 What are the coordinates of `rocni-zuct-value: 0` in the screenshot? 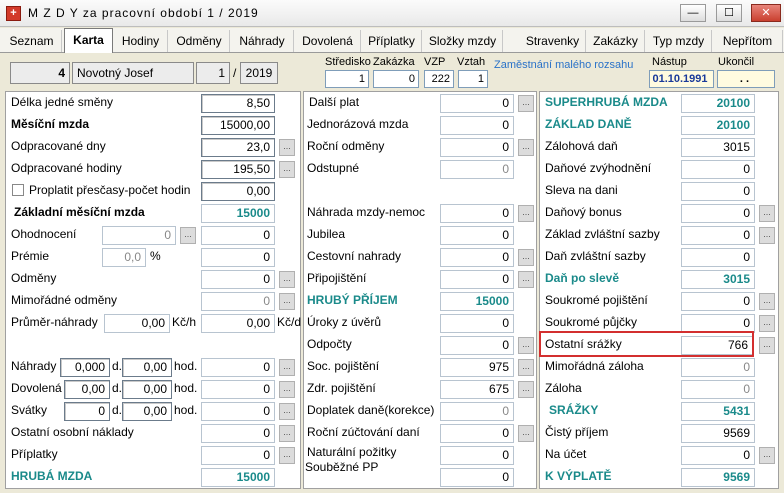 It's located at (477, 433).